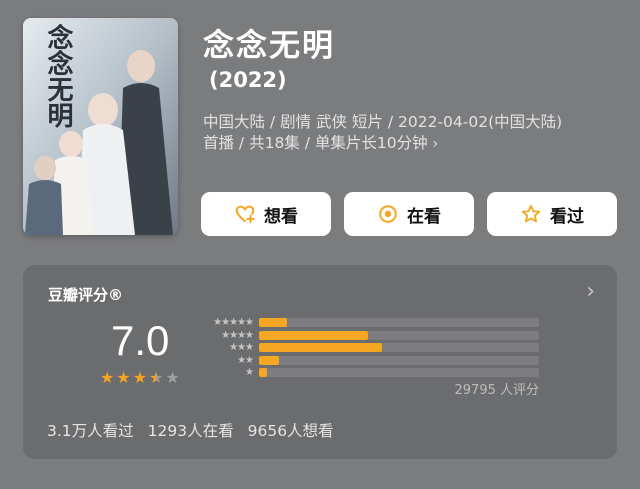  What do you see at coordinates (383, 122) in the screenshot?
I see `meta-line-1: 中国大陆 / 剧情 武侠 短片 / 2022-04-02(中国大陆)` at bounding box center [383, 122].